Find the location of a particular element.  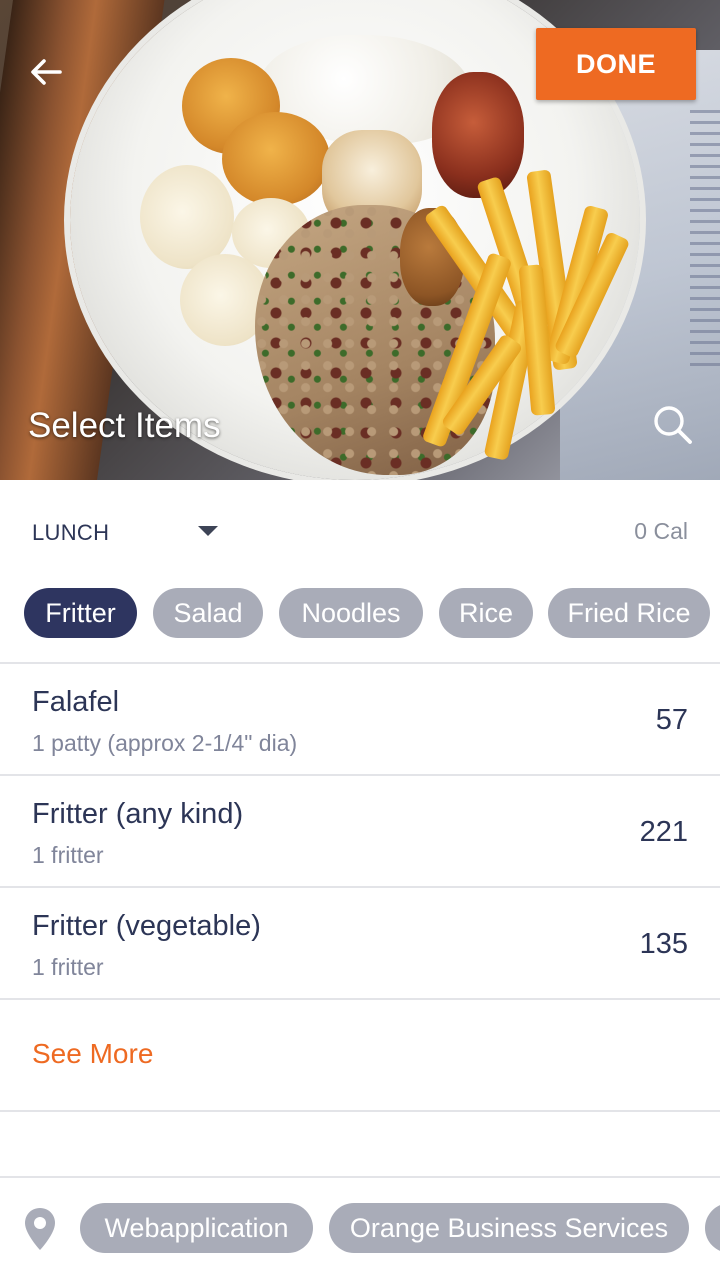

food-calories: 221 is located at coordinates (663, 832).